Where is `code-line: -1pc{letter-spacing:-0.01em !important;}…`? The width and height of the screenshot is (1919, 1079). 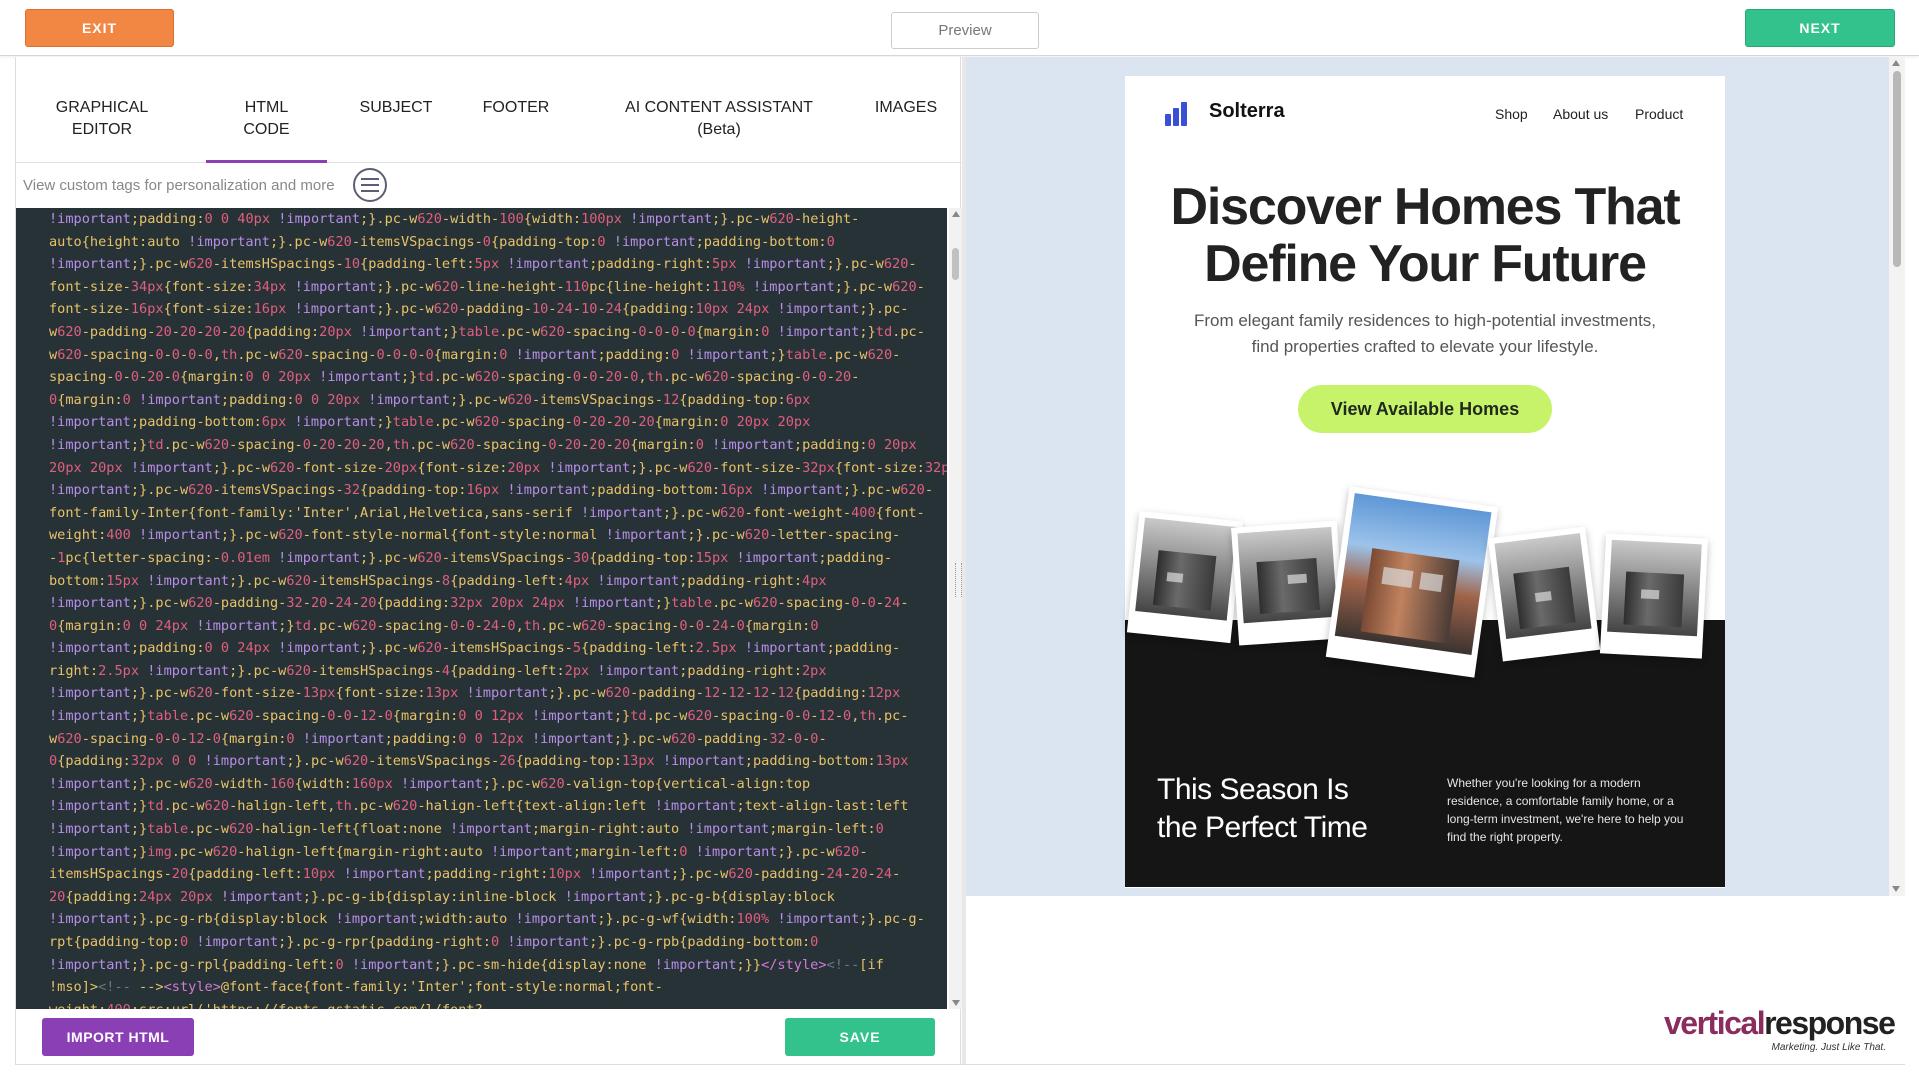
code-line: -1pc{letter-spacing:-0.01em !important;}… is located at coordinates (471, 557).